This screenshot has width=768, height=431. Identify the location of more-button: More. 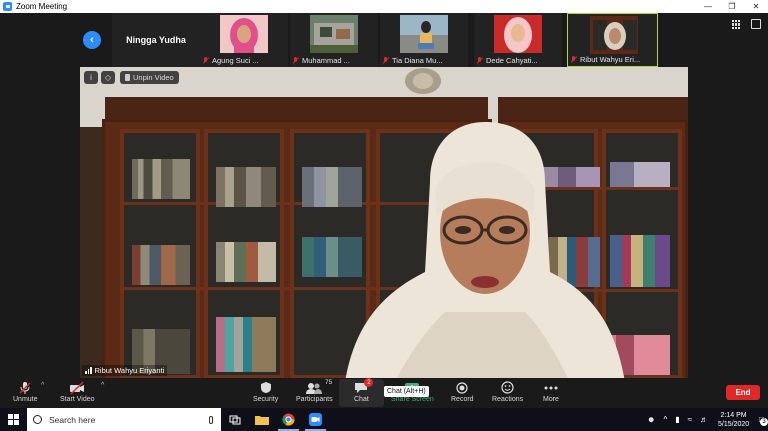
(551, 392).